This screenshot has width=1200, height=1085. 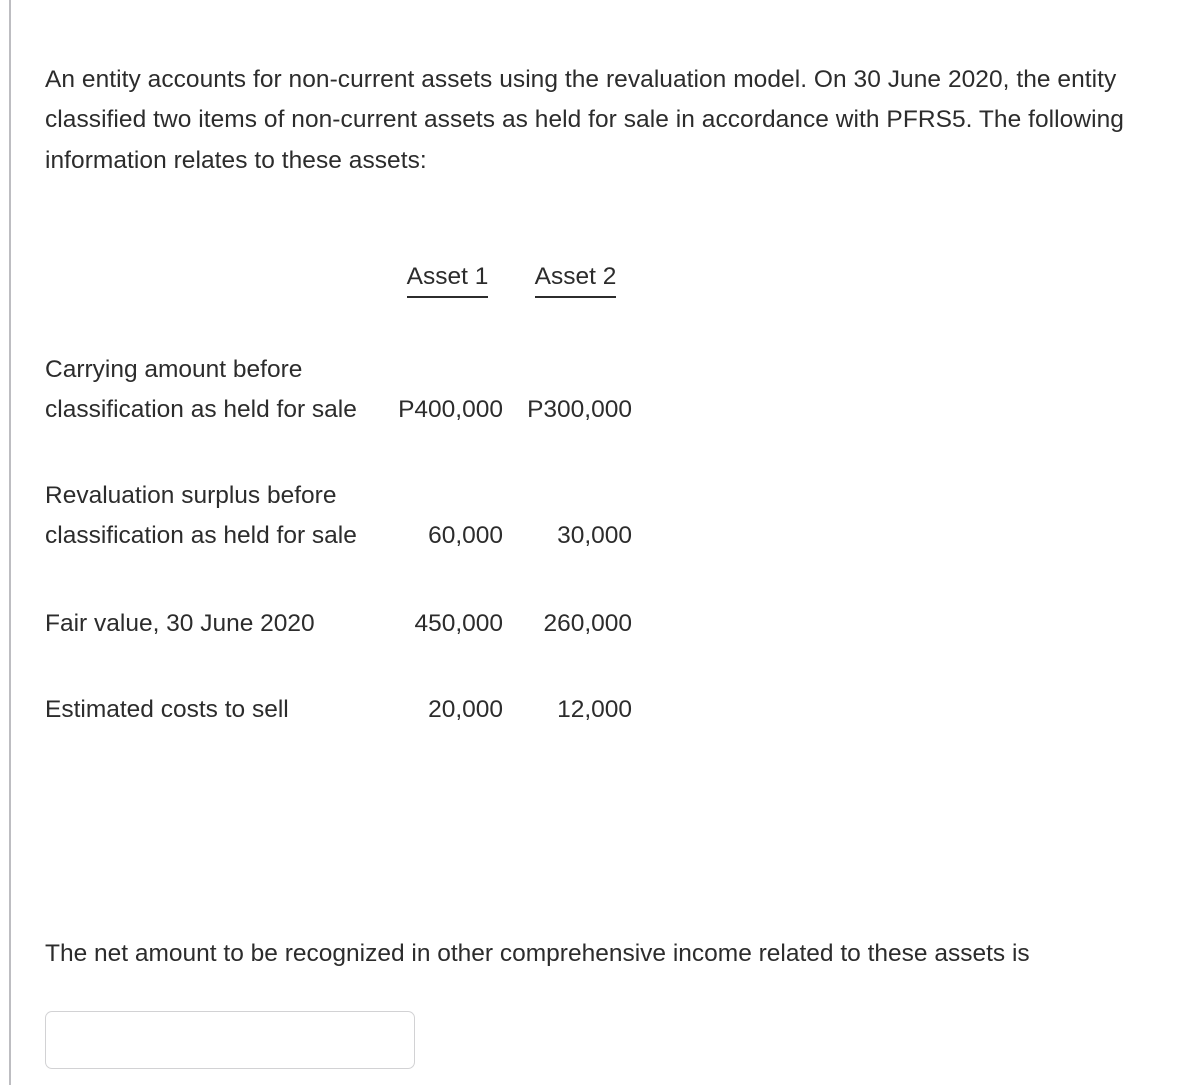 I want to click on row-value-revaluation-surplus-asset-1: 60,000, so click(x=465, y=535).